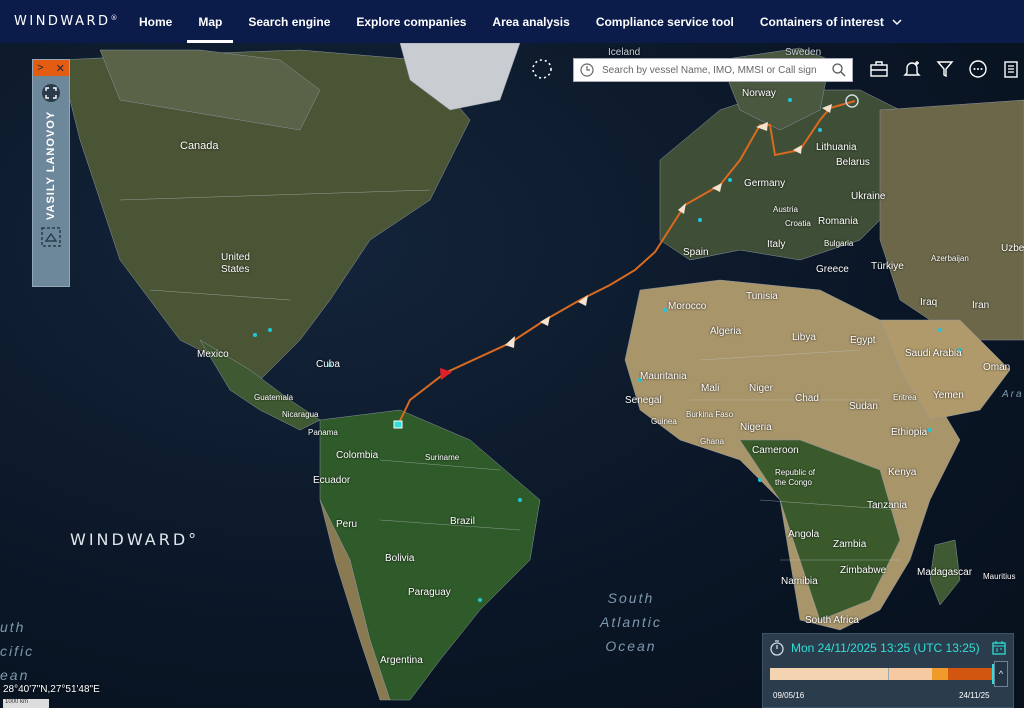 Image resolution: width=1024 pixels, height=708 pixels. Describe the element at coordinates (839, 243) in the screenshot. I see `label-bulgaria: Bulgaria` at that location.